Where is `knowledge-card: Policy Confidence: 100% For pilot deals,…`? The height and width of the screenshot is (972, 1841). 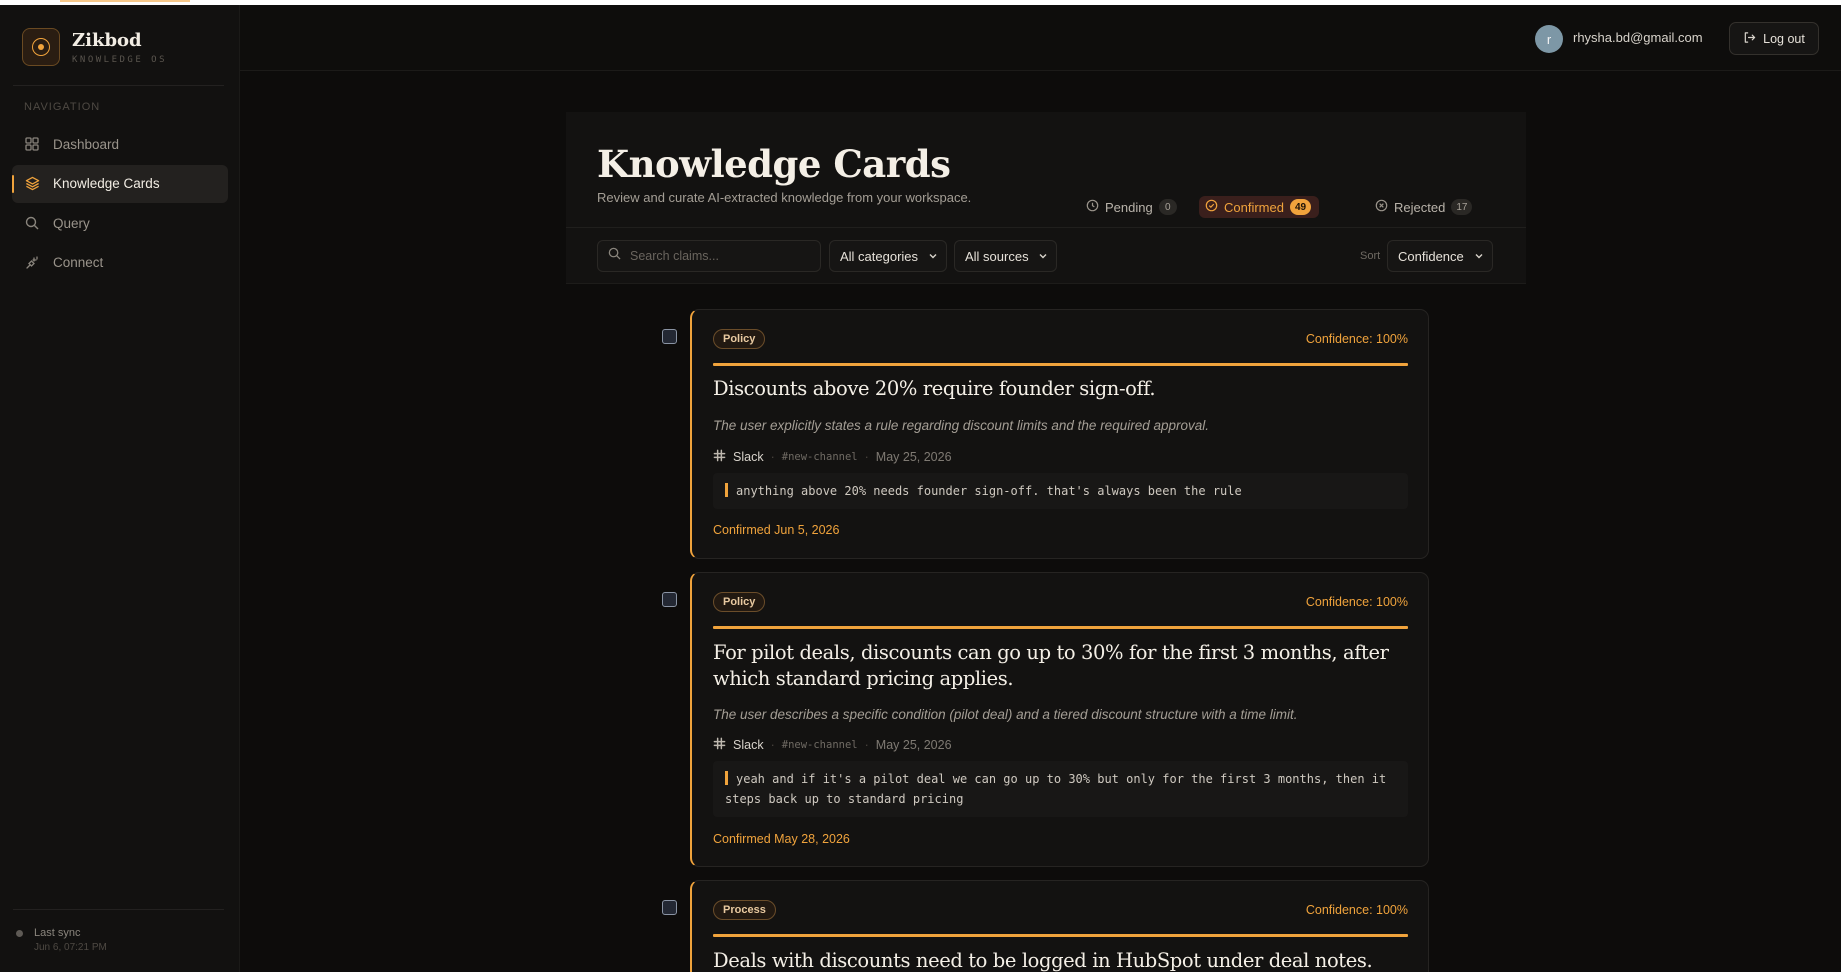
knowledge-card: Policy Confidence: 100% For pilot deals,… is located at coordinates (1059, 719).